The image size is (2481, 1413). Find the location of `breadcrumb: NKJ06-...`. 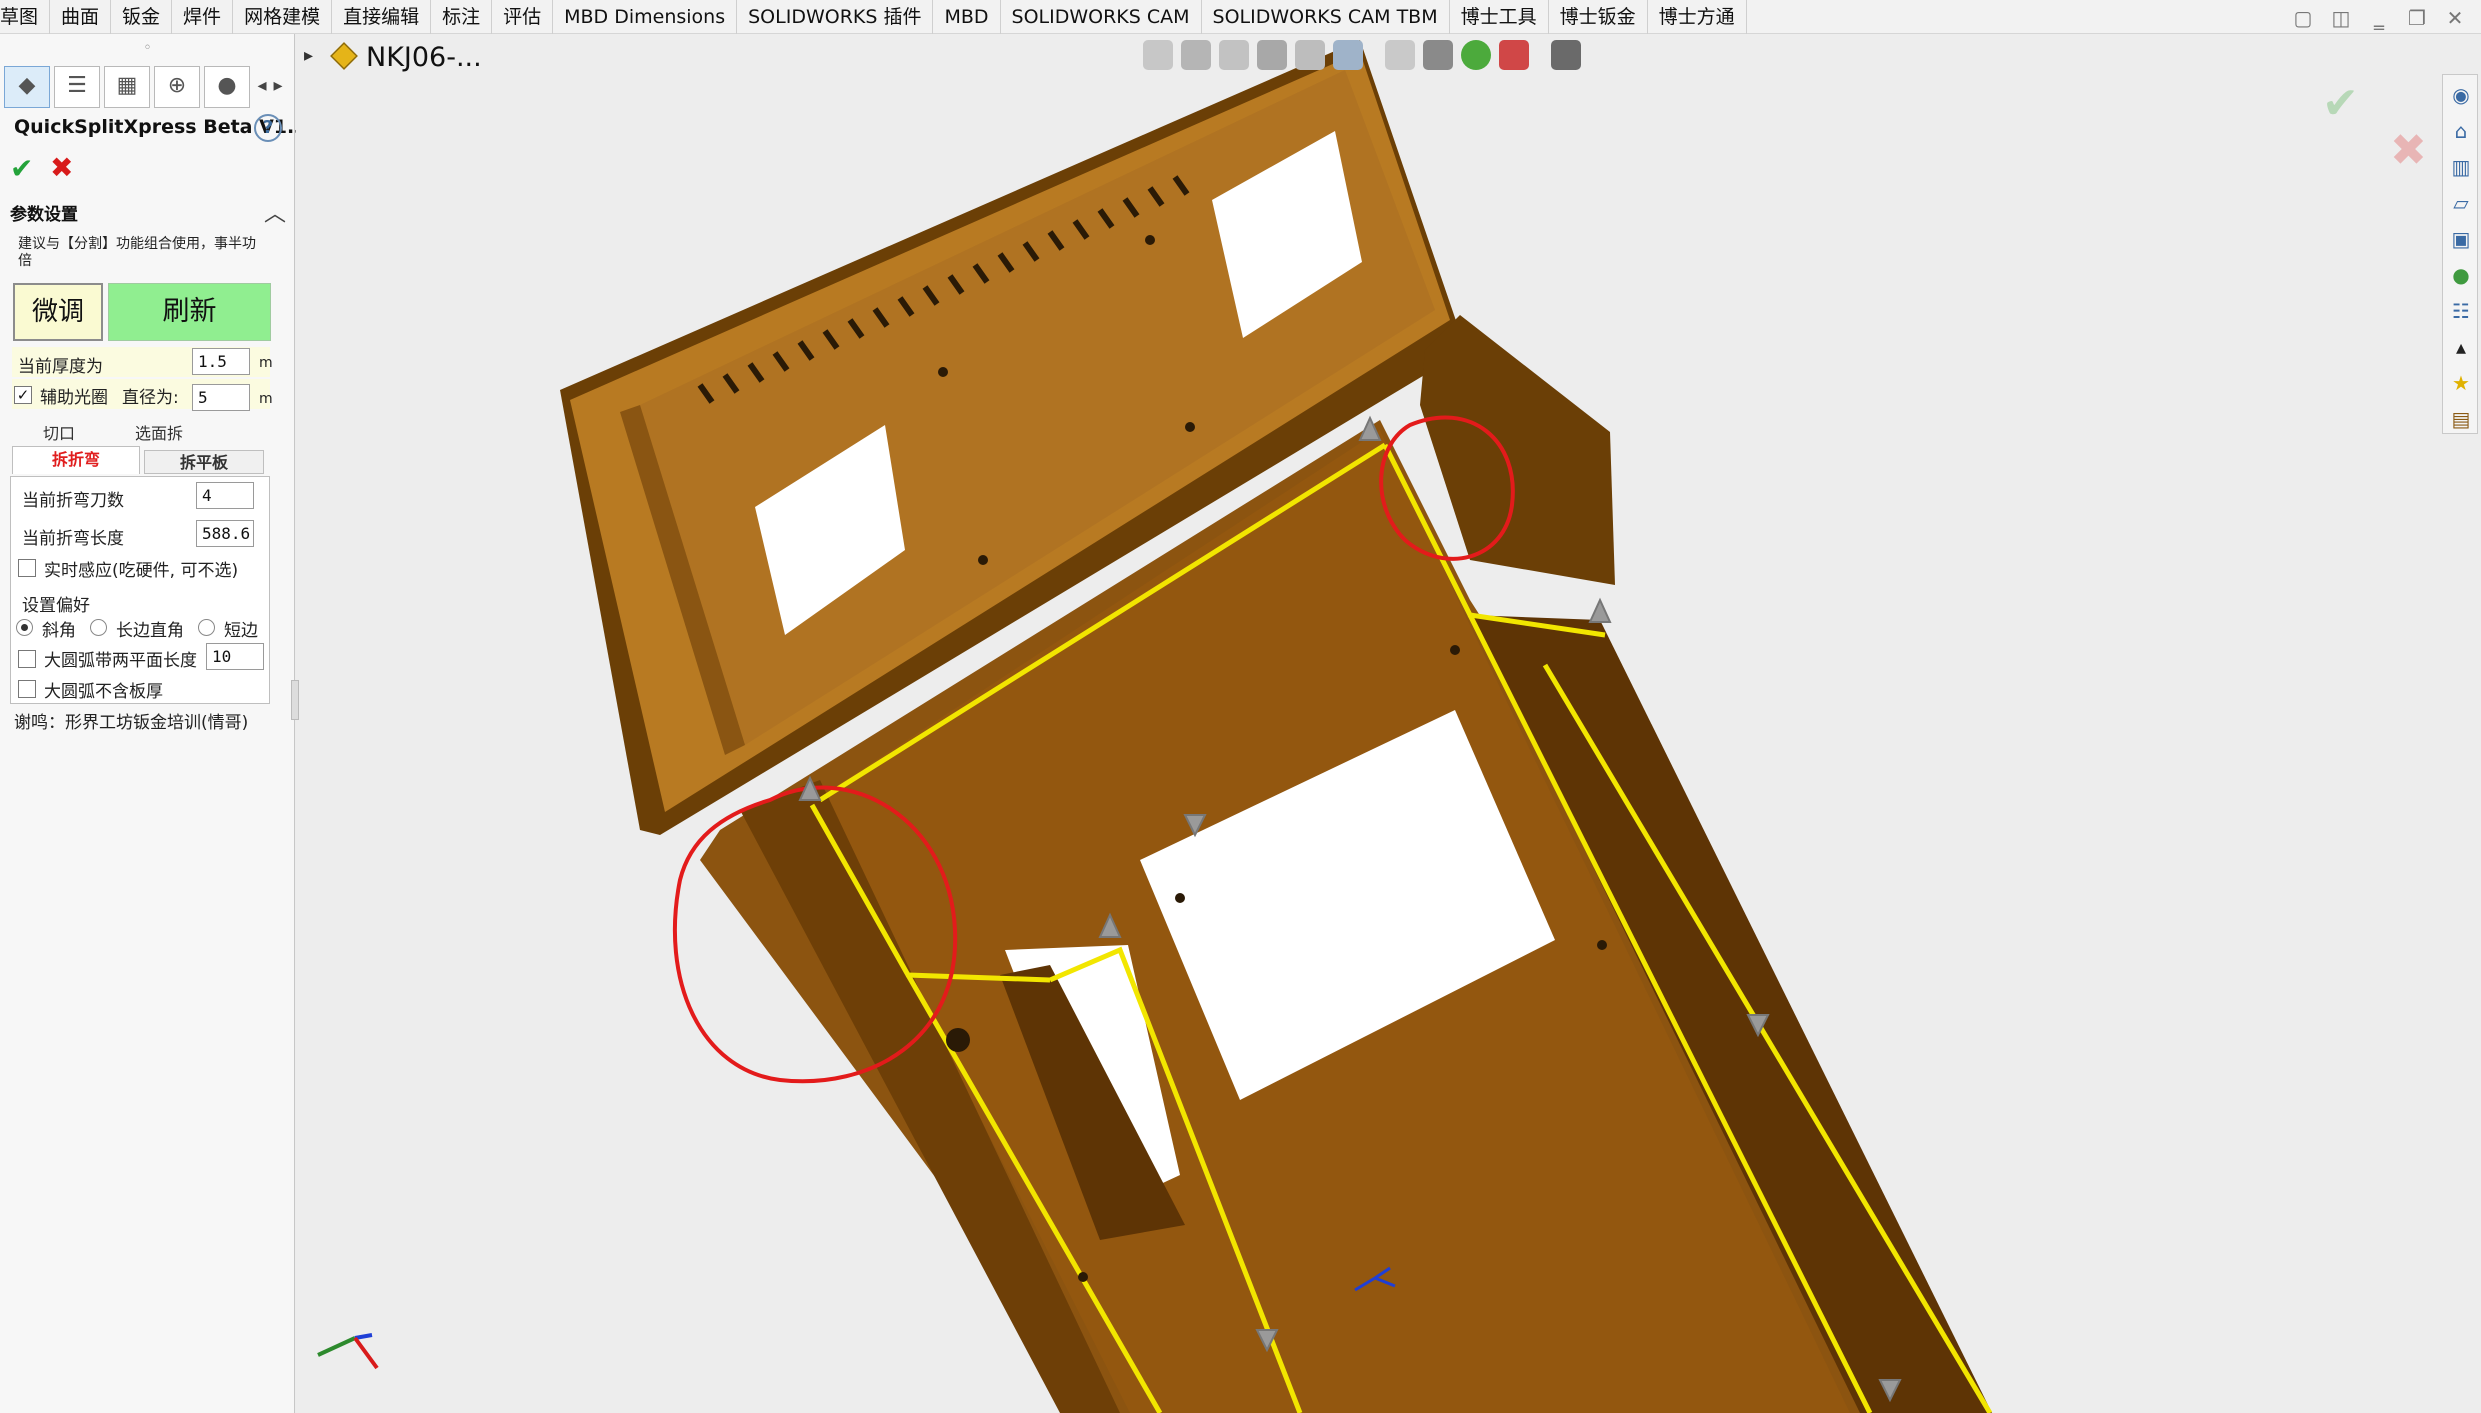

breadcrumb: NKJ06-... is located at coordinates (424, 57).